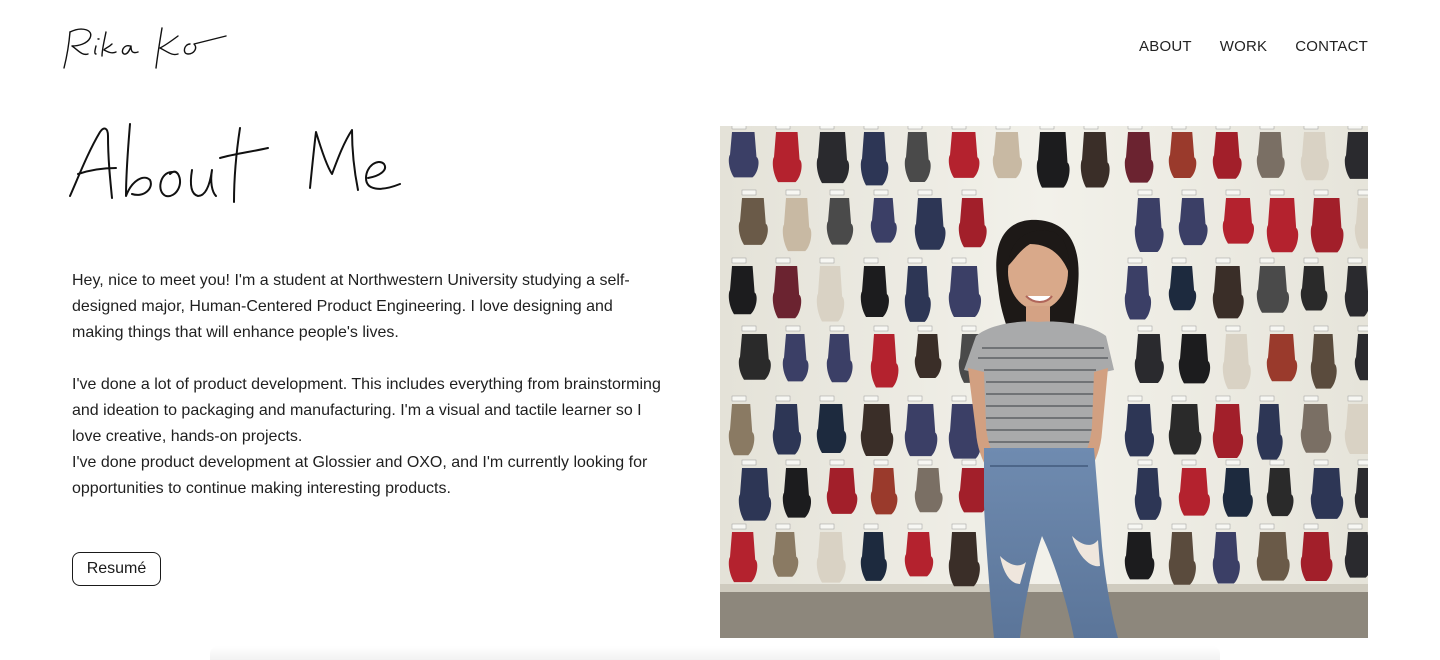 Image resolution: width=1440 pixels, height=660 pixels. I want to click on resume-button: Resumé, so click(116, 569).